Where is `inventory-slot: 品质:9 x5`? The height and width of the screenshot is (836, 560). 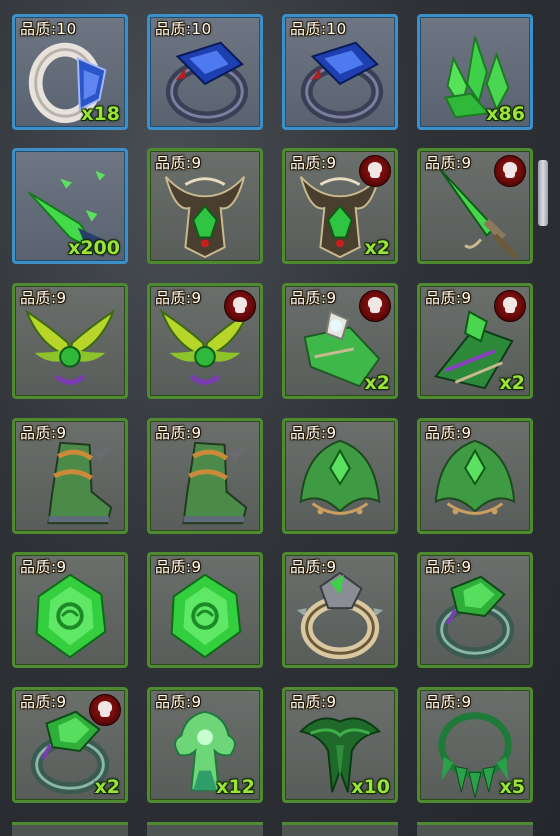
inventory-slot: 品质:9 x5 is located at coordinates (475, 745).